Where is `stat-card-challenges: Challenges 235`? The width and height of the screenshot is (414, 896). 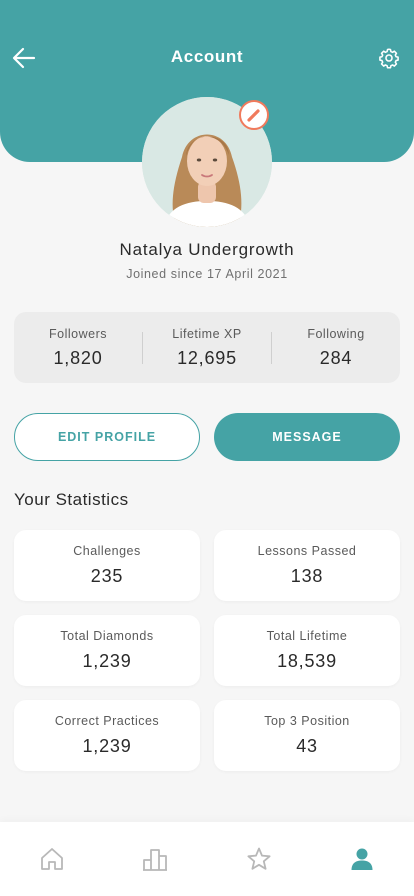
stat-card-challenges: Challenges 235 is located at coordinates (107, 565).